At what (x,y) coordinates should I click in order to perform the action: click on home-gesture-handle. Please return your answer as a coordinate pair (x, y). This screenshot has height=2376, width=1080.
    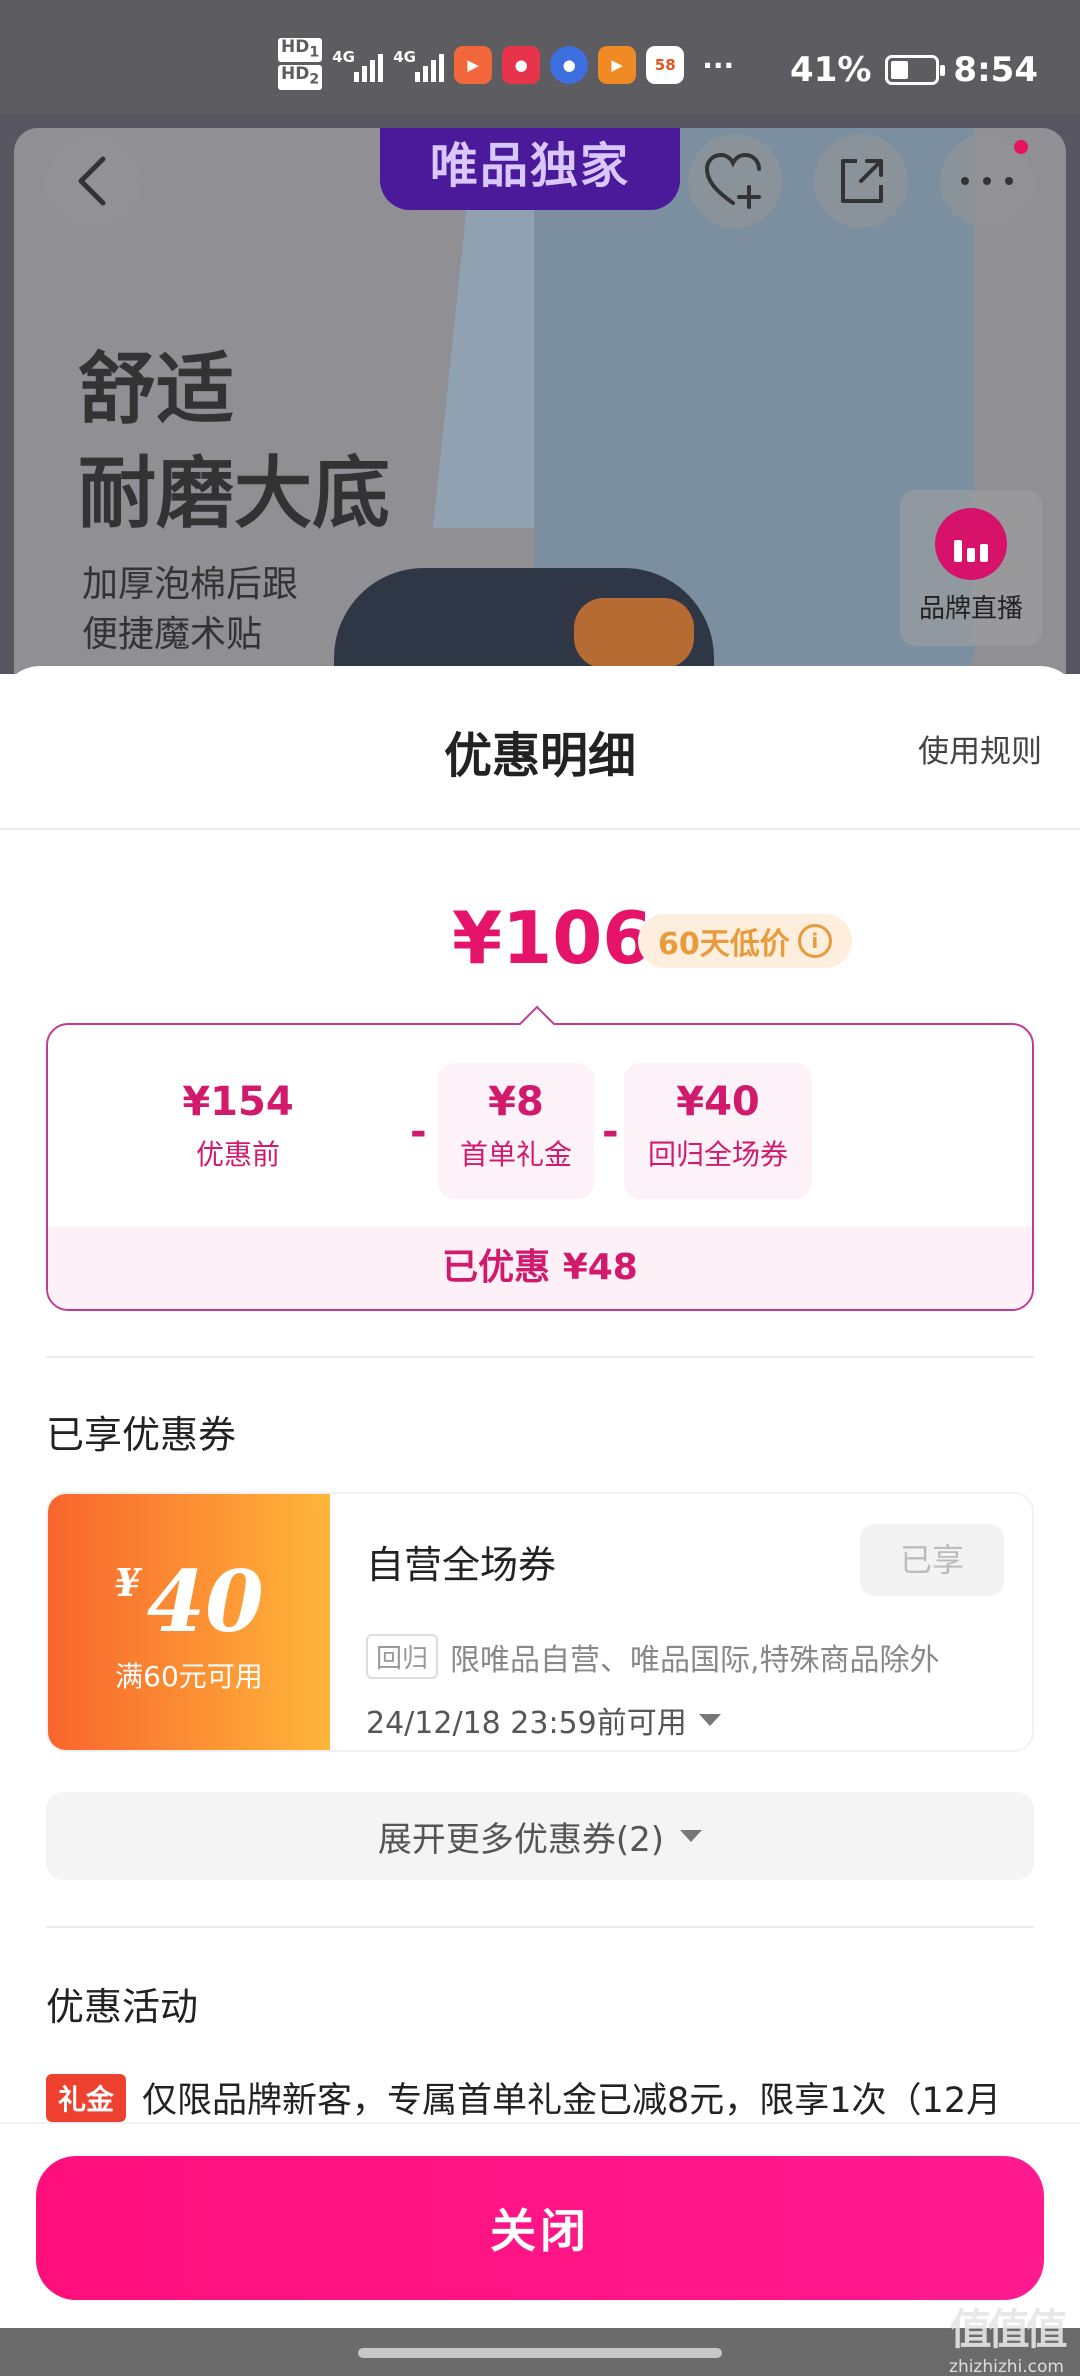
    Looking at the image, I should click on (540, 2353).